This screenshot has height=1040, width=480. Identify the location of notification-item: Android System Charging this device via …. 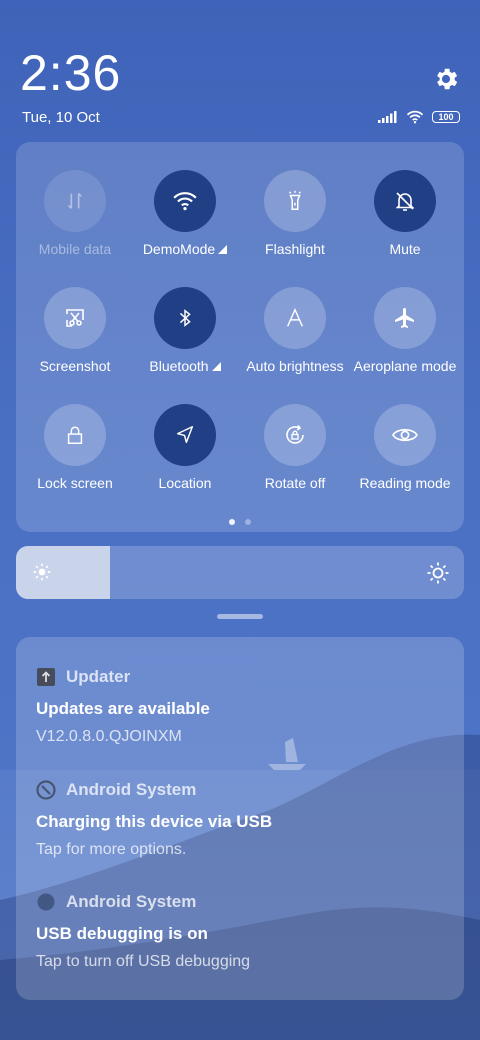
(246, 819).